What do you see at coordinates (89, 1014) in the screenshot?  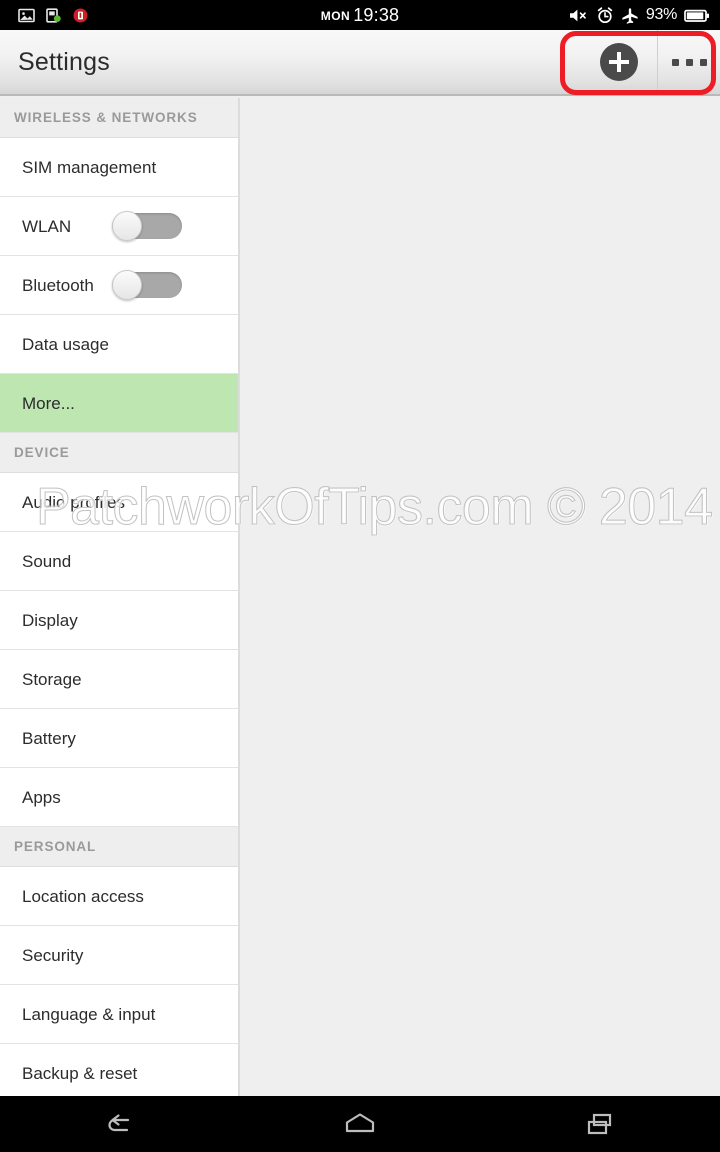 I see `sidebar-item-label: Language & input` at bounding box center [89, 1014].